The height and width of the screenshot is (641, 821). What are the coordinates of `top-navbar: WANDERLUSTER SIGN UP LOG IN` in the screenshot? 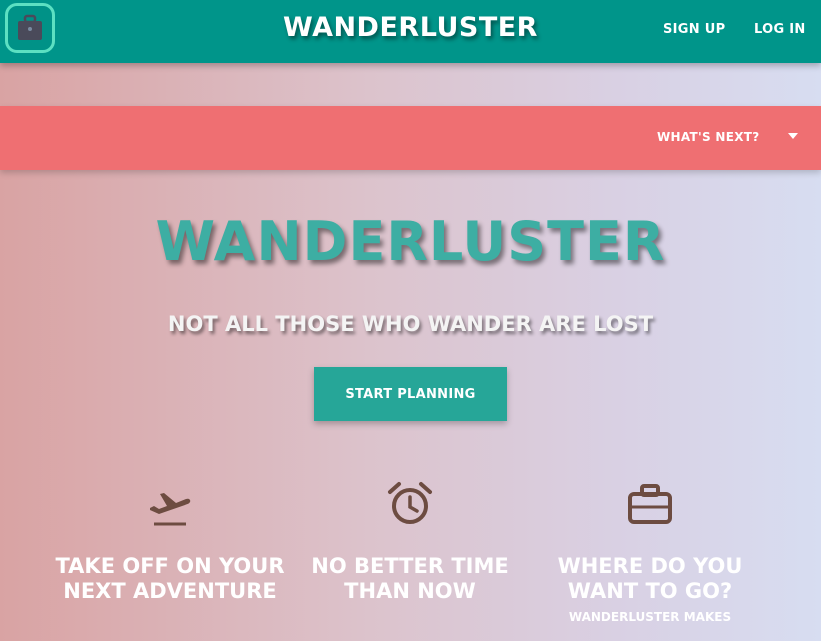 It's located at (410, 31).